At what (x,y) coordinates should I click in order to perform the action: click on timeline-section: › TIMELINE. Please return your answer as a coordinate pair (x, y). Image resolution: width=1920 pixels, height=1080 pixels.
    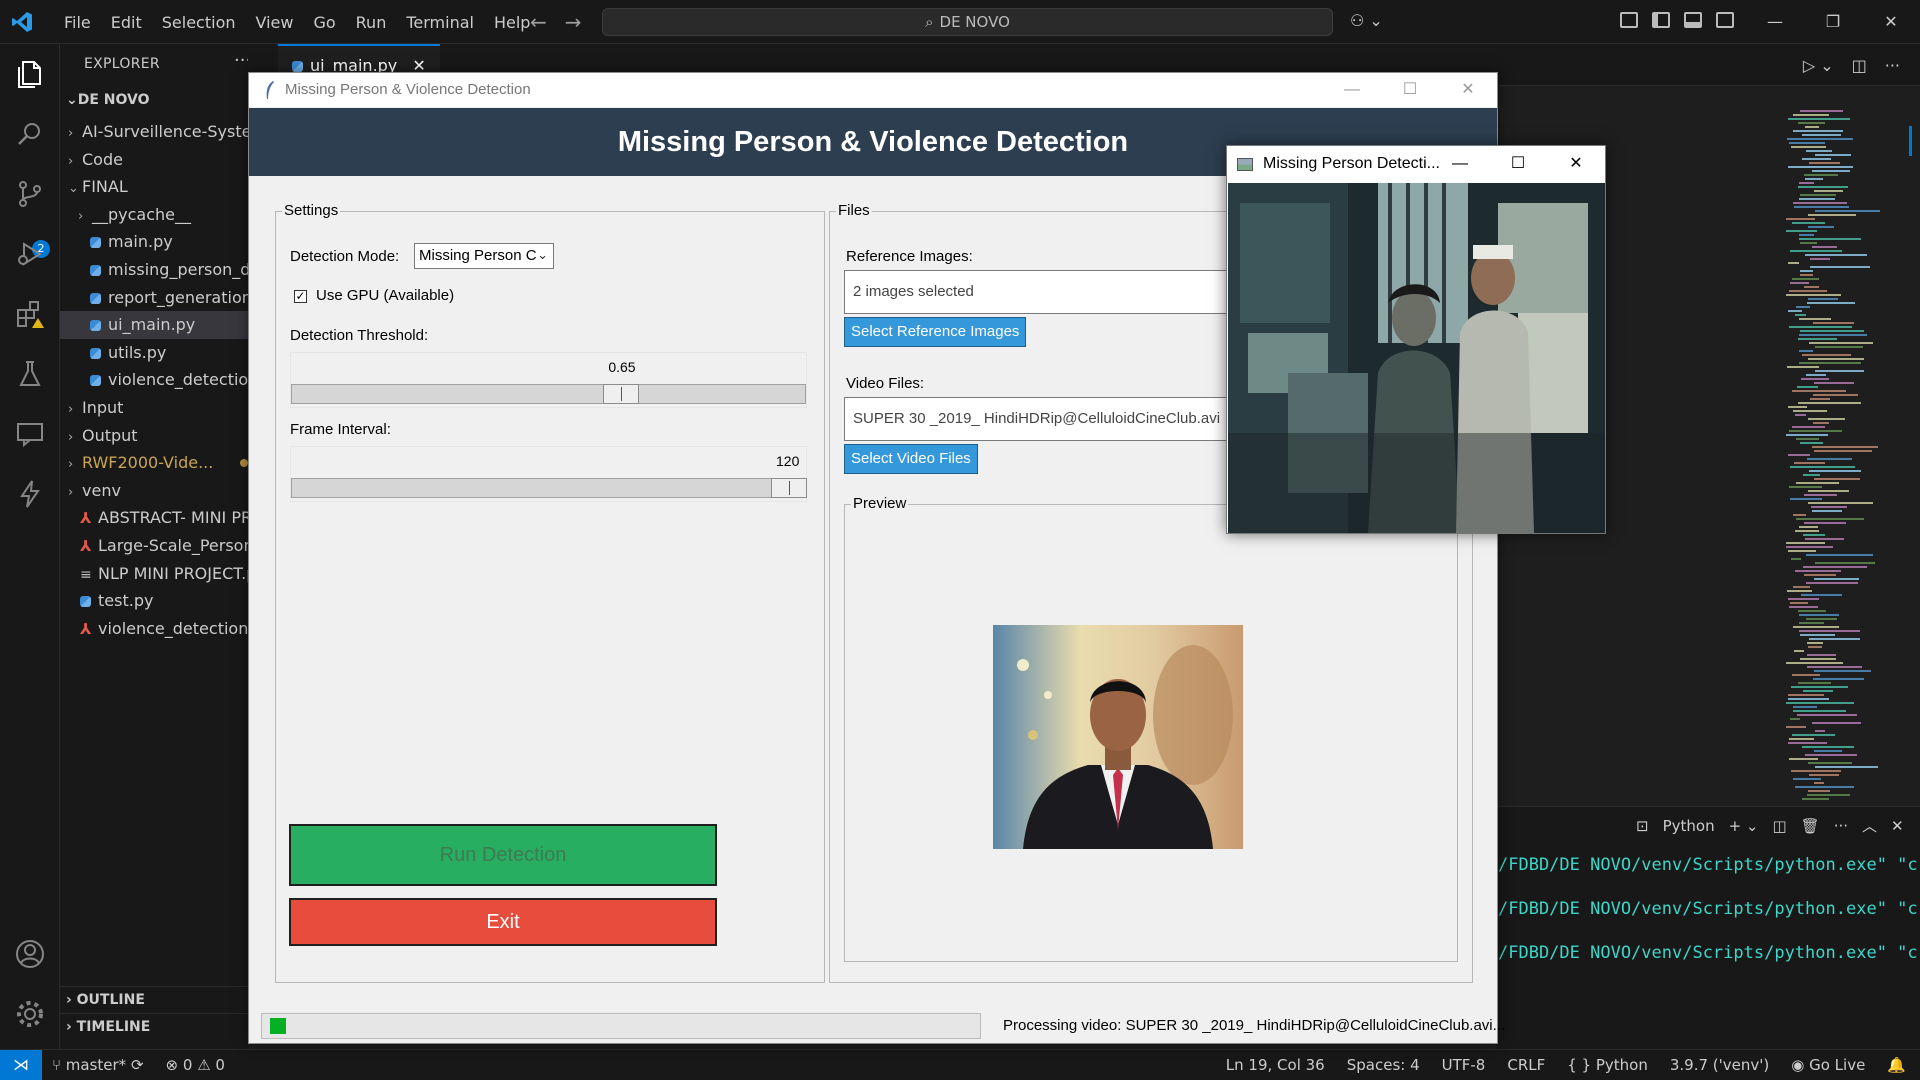
    Looking at the image, I should click on (154, 1026).